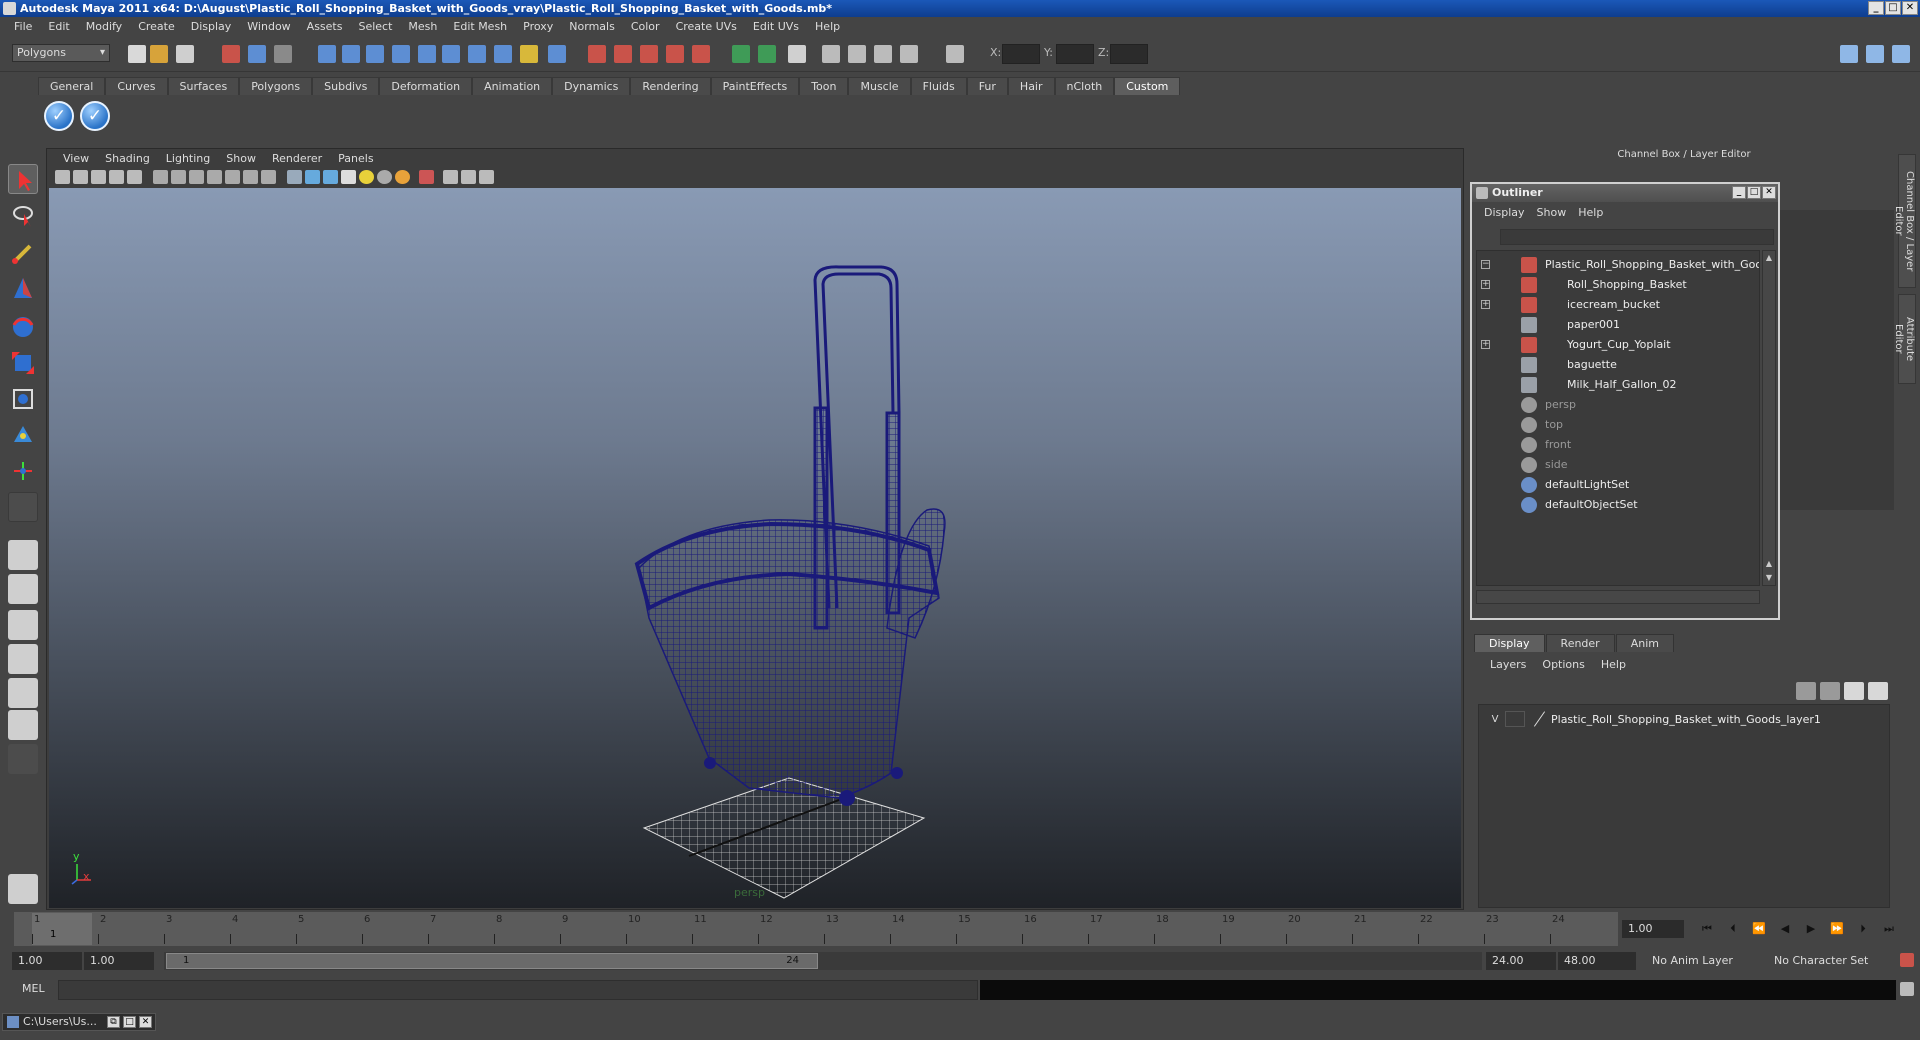  I want to click on minimized-window: C:\Users\Us... ⧉ □ ✕, so click(79, 1022).